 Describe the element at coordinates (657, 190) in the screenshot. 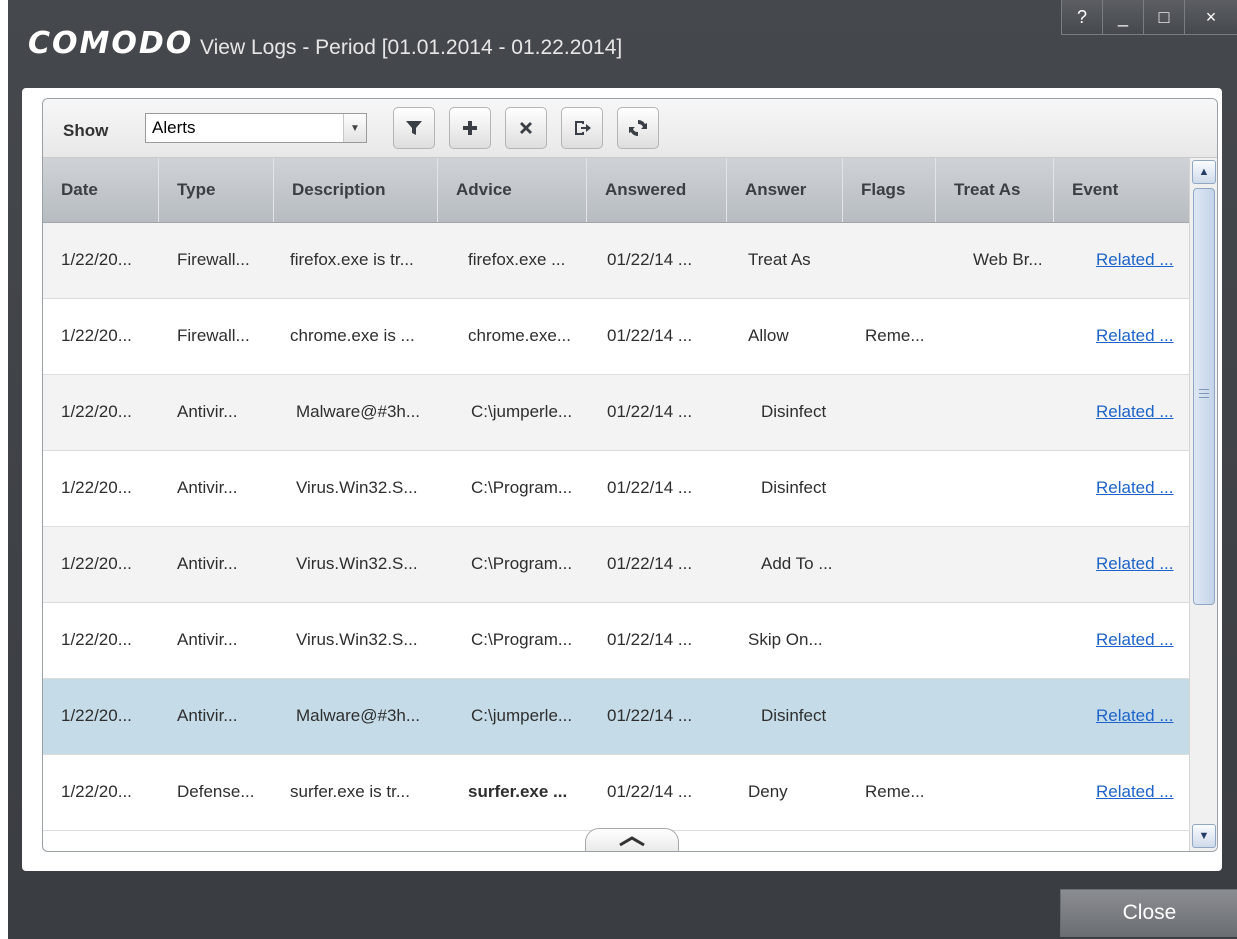

I see `column-header-answered: Answered` at that location.